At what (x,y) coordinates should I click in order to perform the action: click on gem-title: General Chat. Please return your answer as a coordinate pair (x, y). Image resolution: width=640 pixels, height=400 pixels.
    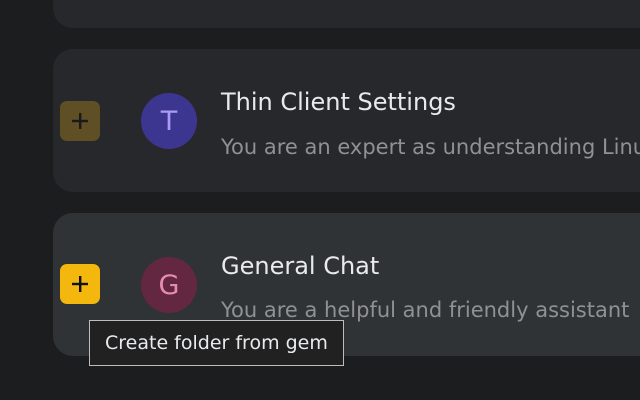
    Looking at the image, I should click on (300, 266).